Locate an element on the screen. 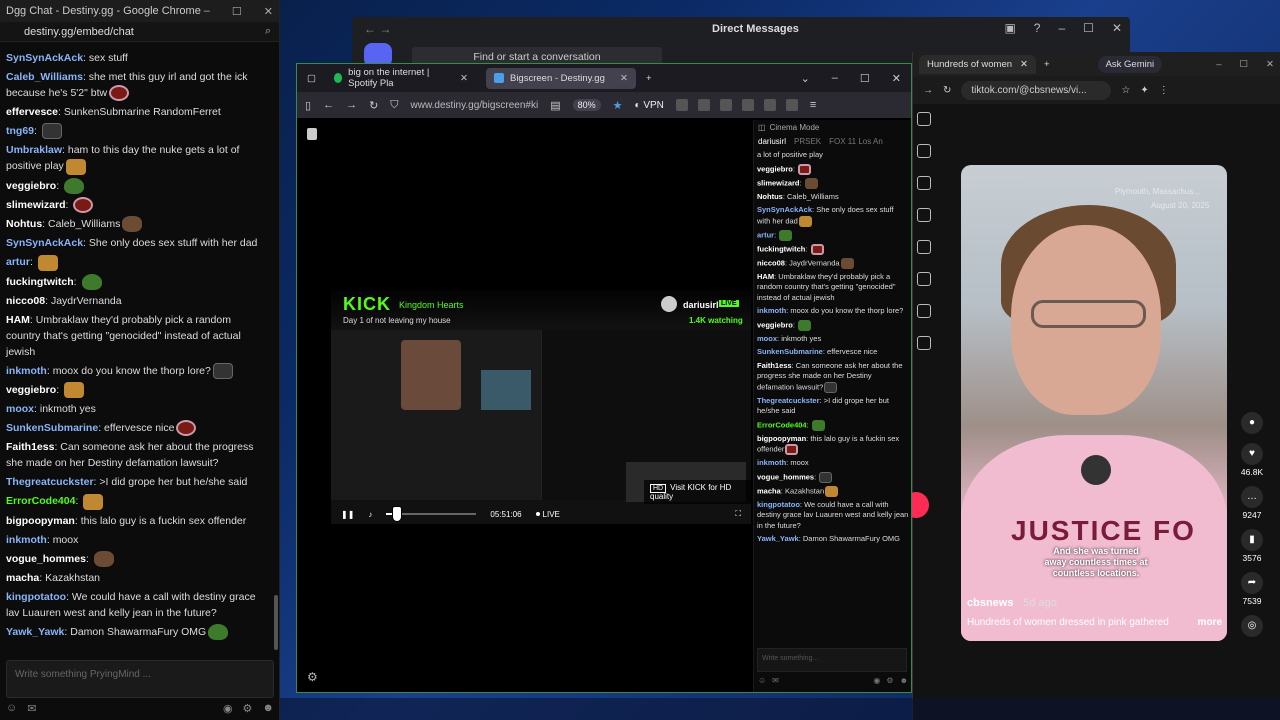 Image resolution: width=1280 pixels, height=720 pixels. back-icon: ← is located at coordinates (328, 105).